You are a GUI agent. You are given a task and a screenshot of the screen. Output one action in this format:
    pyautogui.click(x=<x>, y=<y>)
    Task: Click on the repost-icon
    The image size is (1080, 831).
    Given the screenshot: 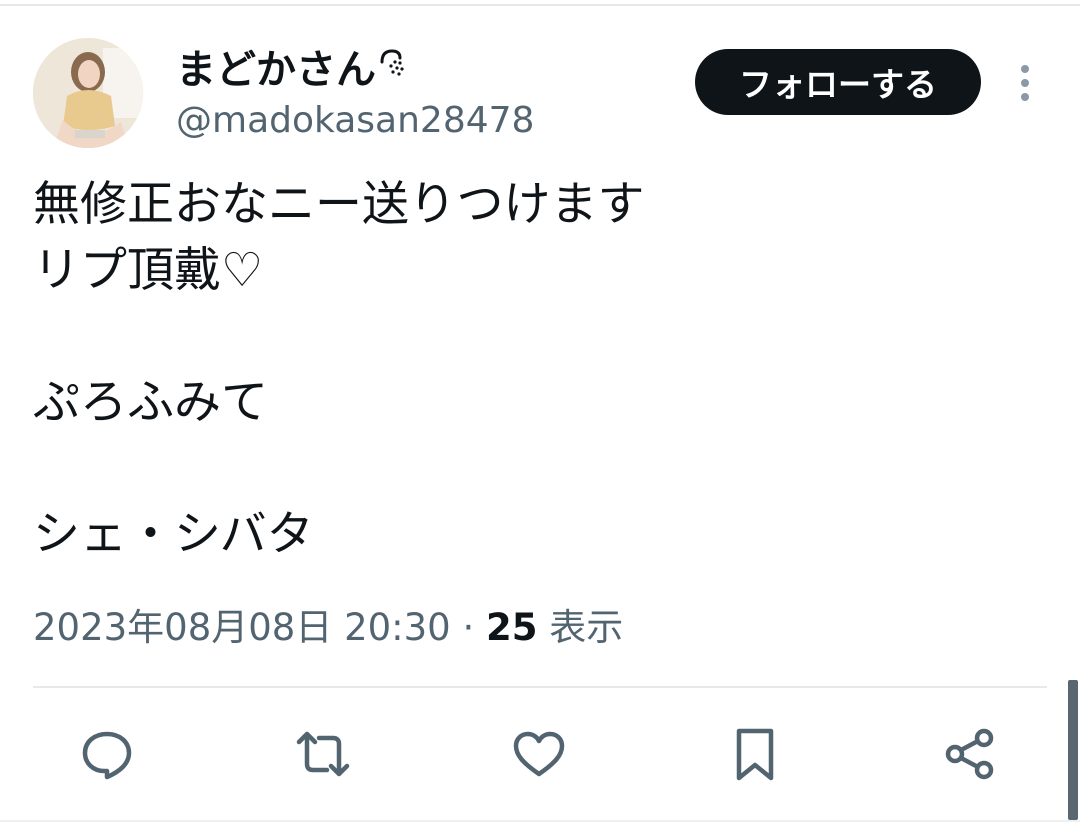 What is the action you would take?
    pyautogui.click(x=323, y=754)
    